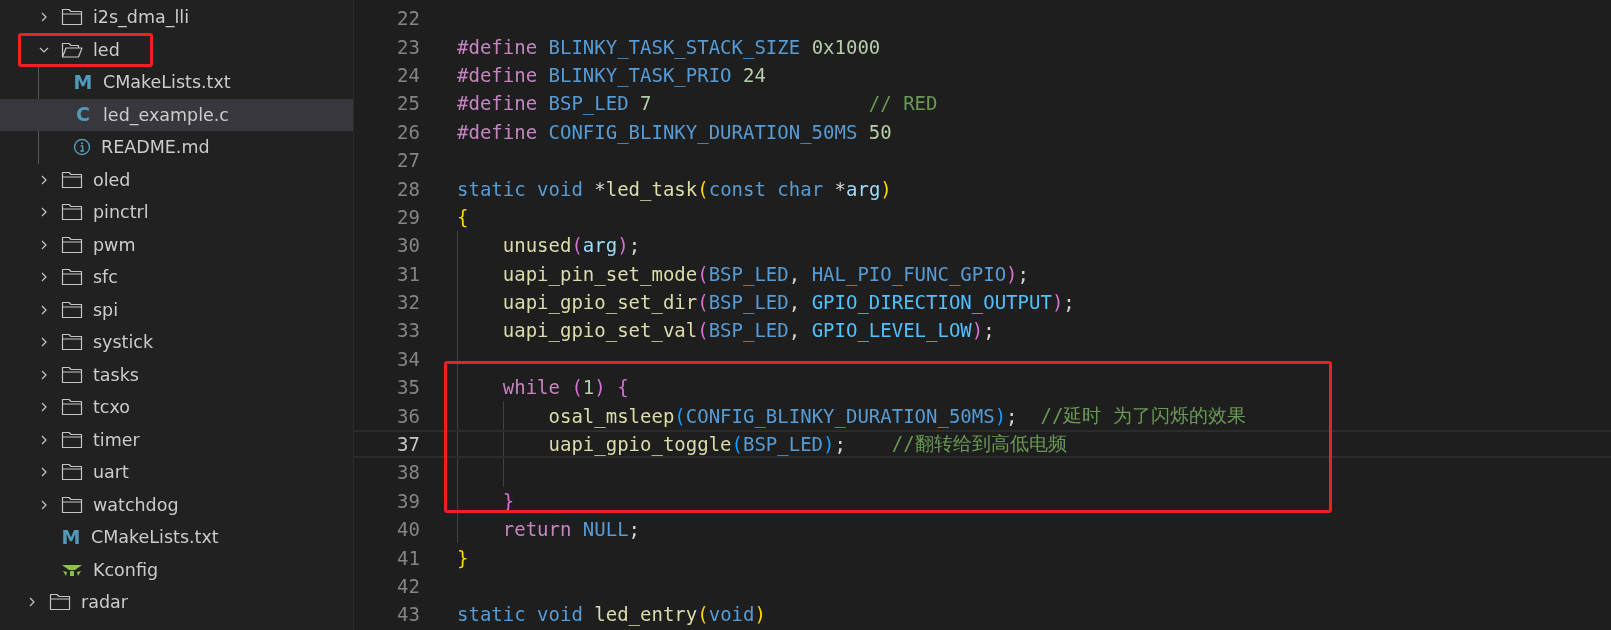  What do you see at coordinates (176, 49) in the screenshot?
I see `tree-item: led` at bounding box center [176, 49].